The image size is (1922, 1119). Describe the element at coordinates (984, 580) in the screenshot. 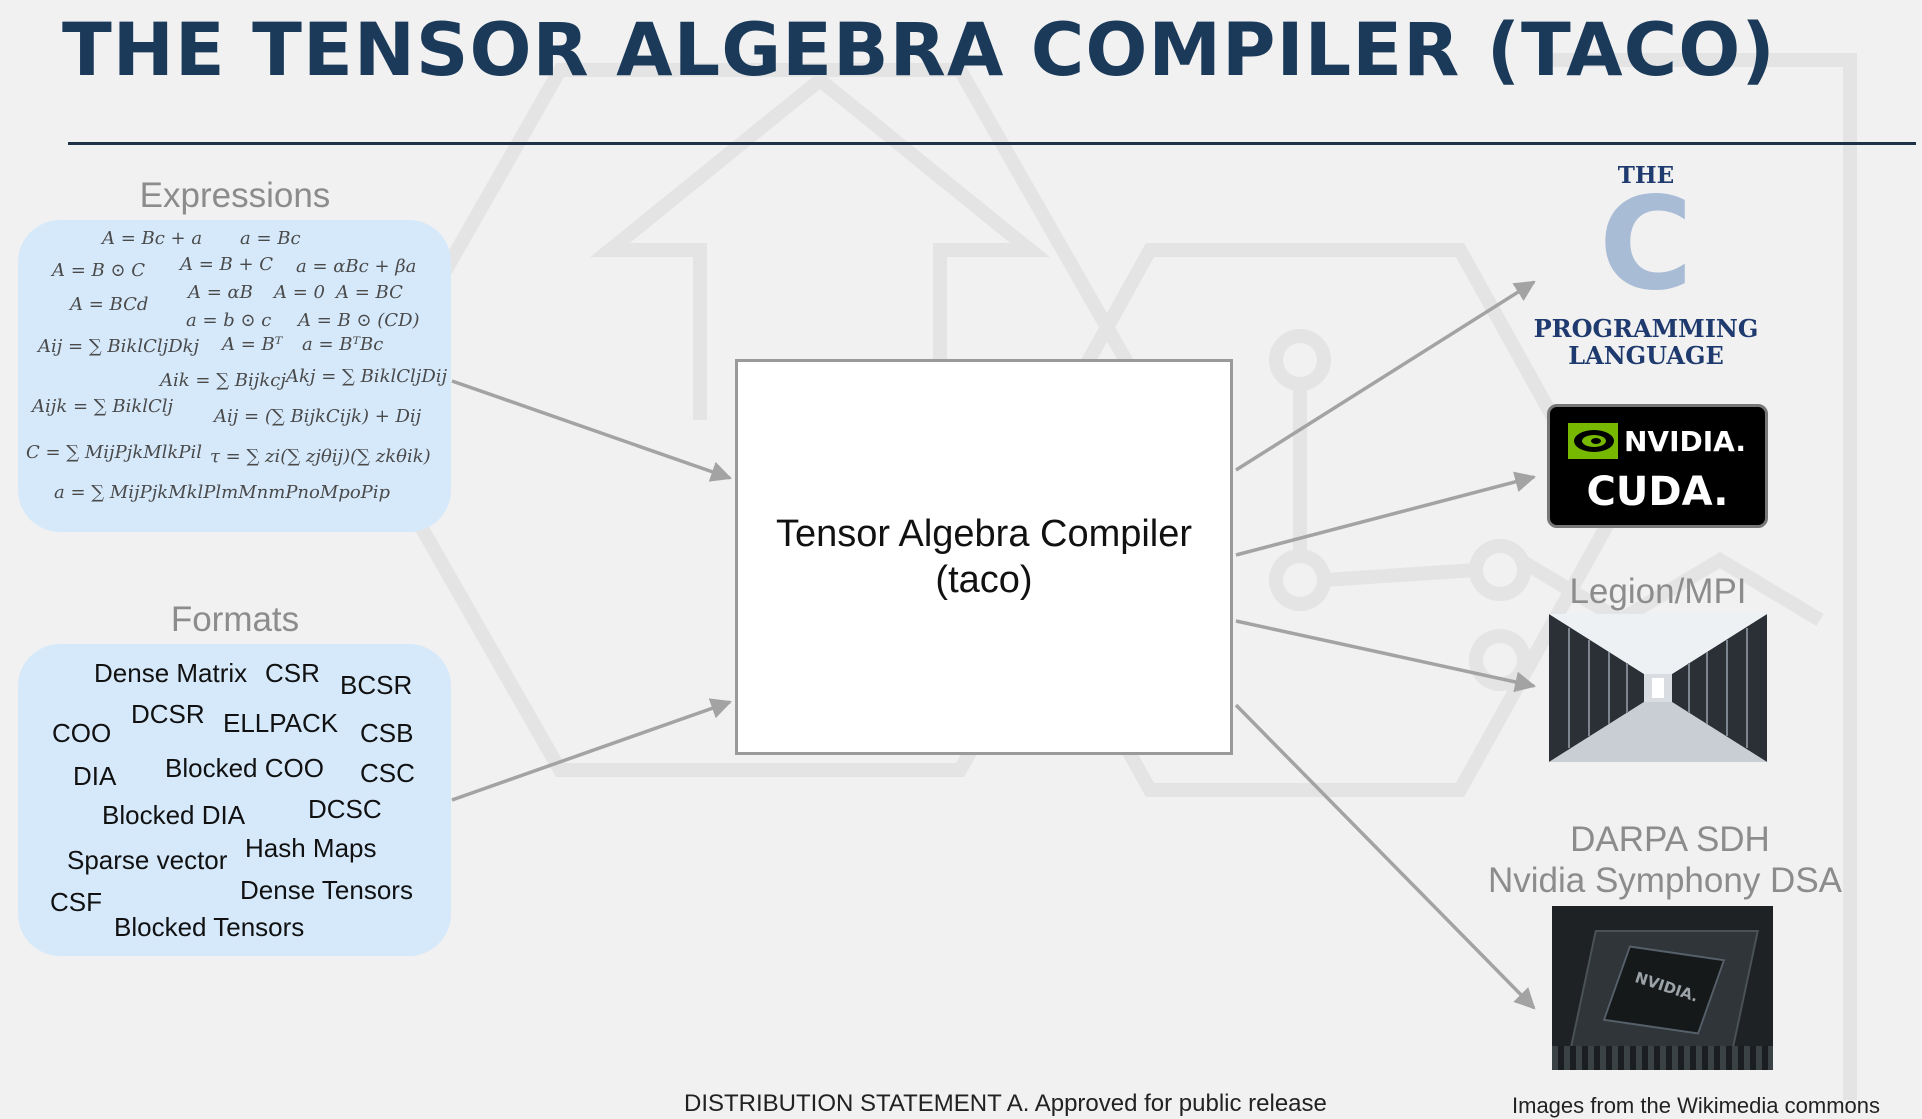

I see `compiler-subtitle: (taco)` at that location.